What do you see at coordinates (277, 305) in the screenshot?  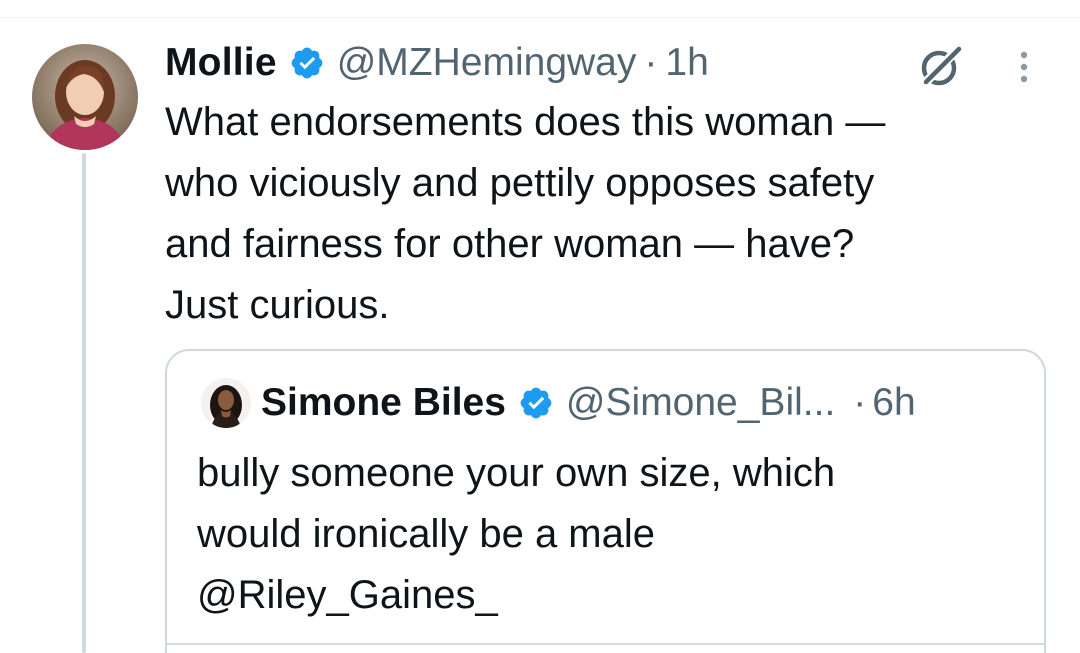 I see `tweet-text-line: Just curious.` at bounding box center [277, 305].